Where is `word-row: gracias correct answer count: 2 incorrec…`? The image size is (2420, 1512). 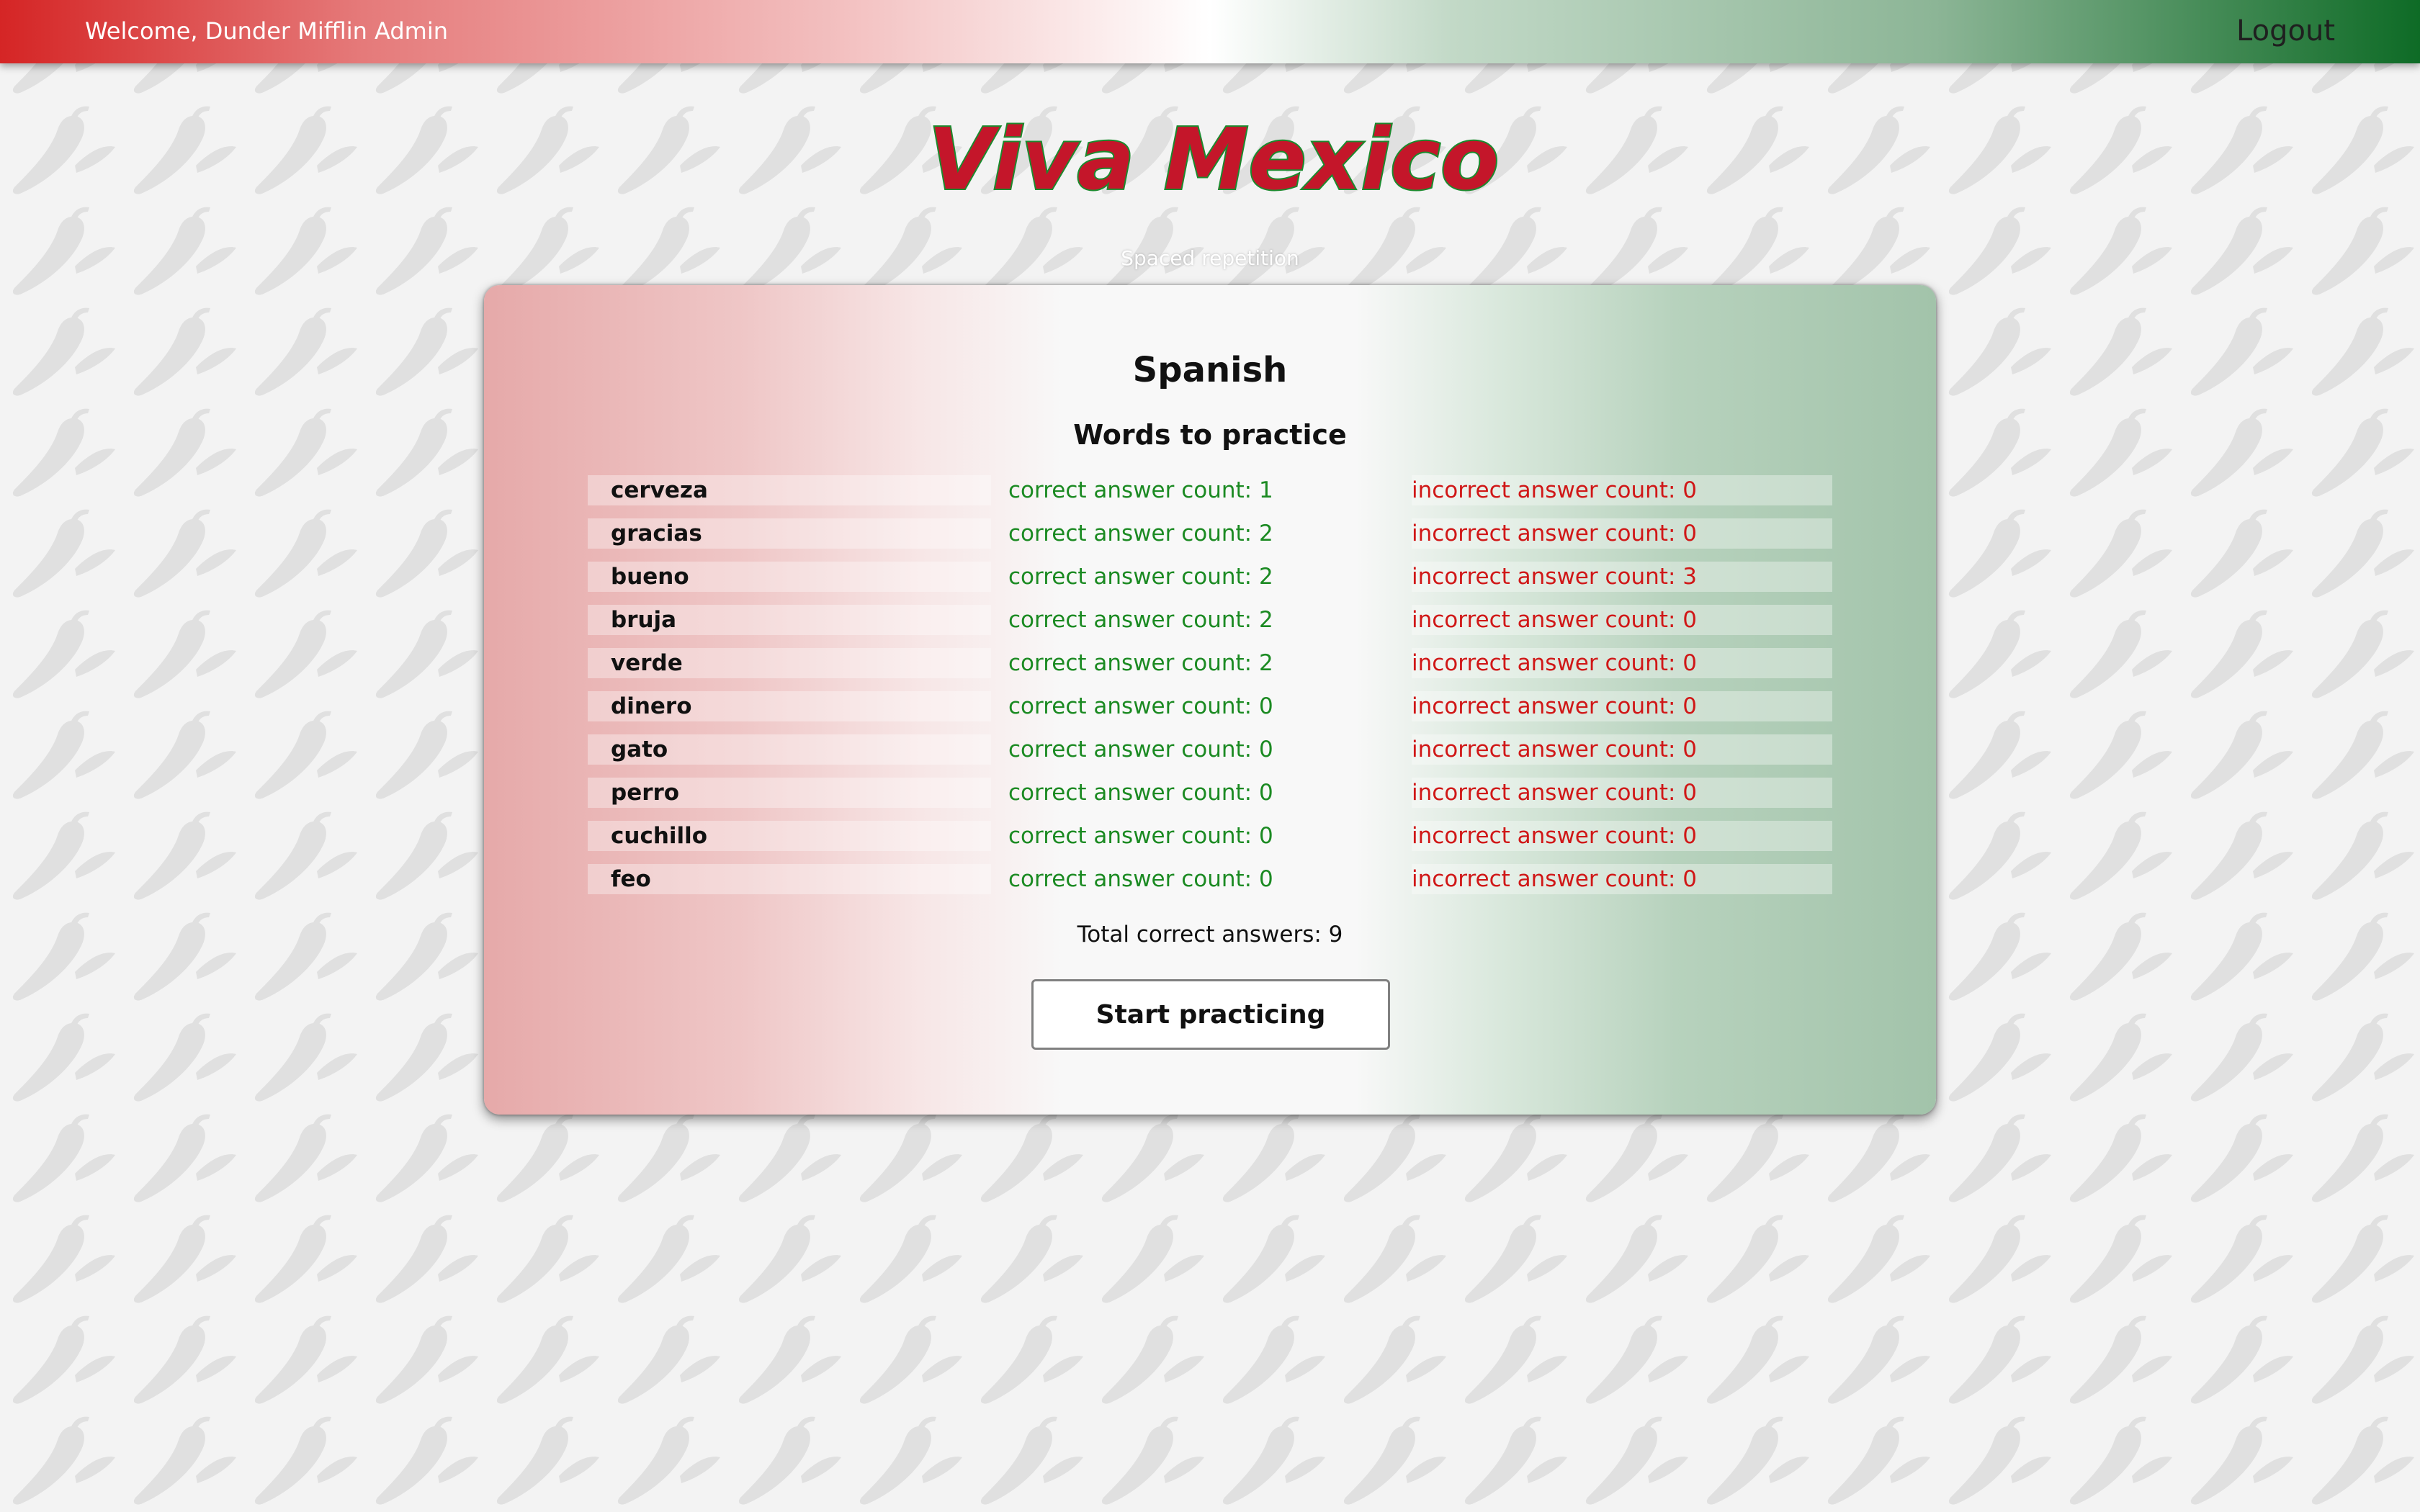 word-row: gracias correct answer count: 2 incorrec… is located at coordinates (1210, 540).